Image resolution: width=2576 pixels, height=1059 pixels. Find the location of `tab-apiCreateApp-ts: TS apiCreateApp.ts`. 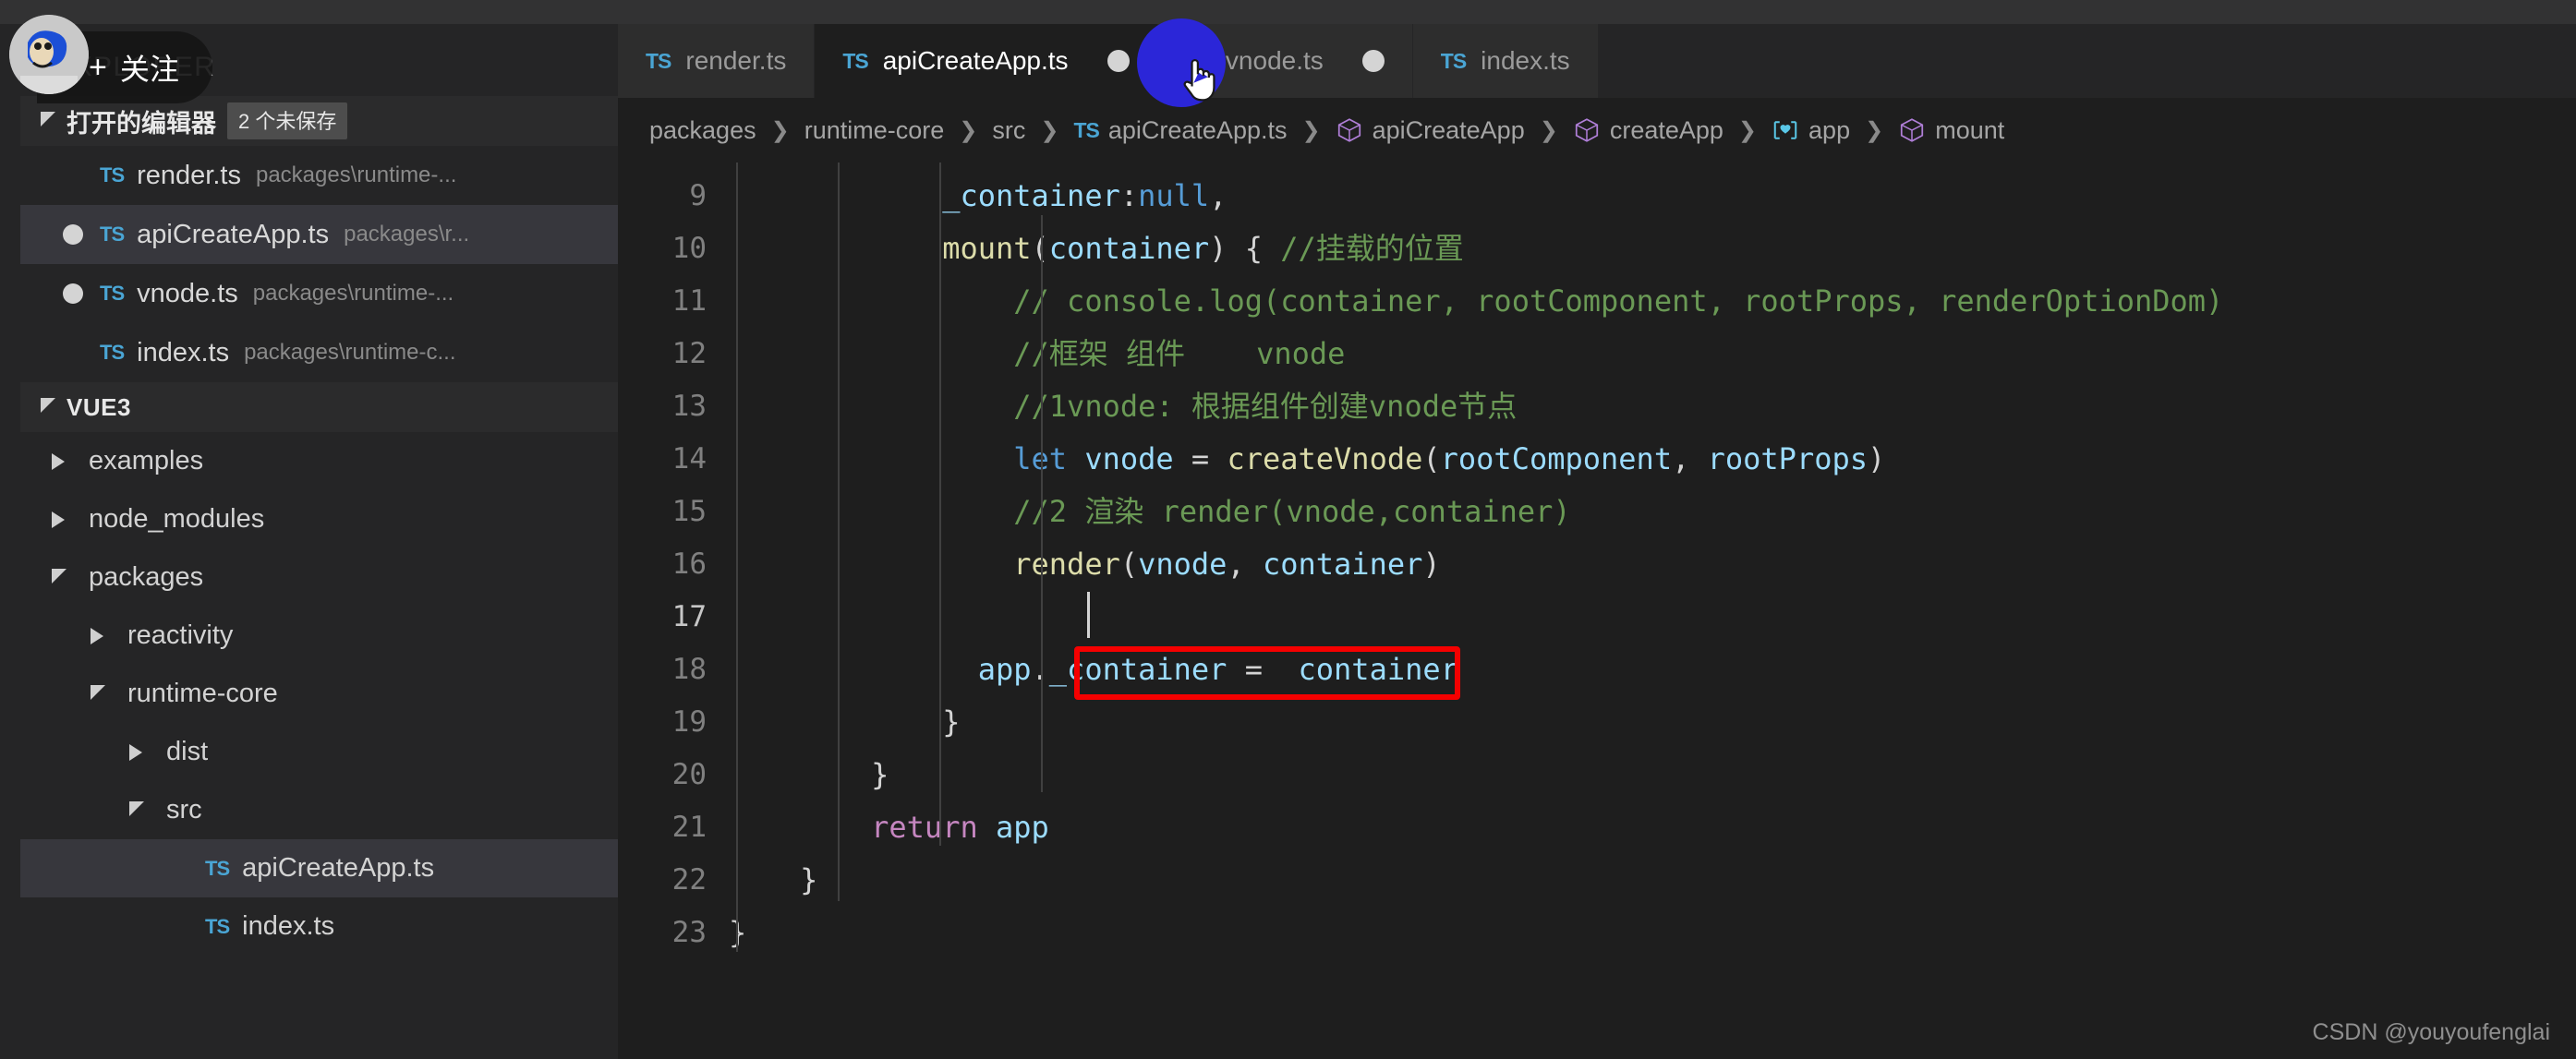

tab-apiCreateApp-ts: TS apiCreateApp.ts is located at coordinates (986, 61).